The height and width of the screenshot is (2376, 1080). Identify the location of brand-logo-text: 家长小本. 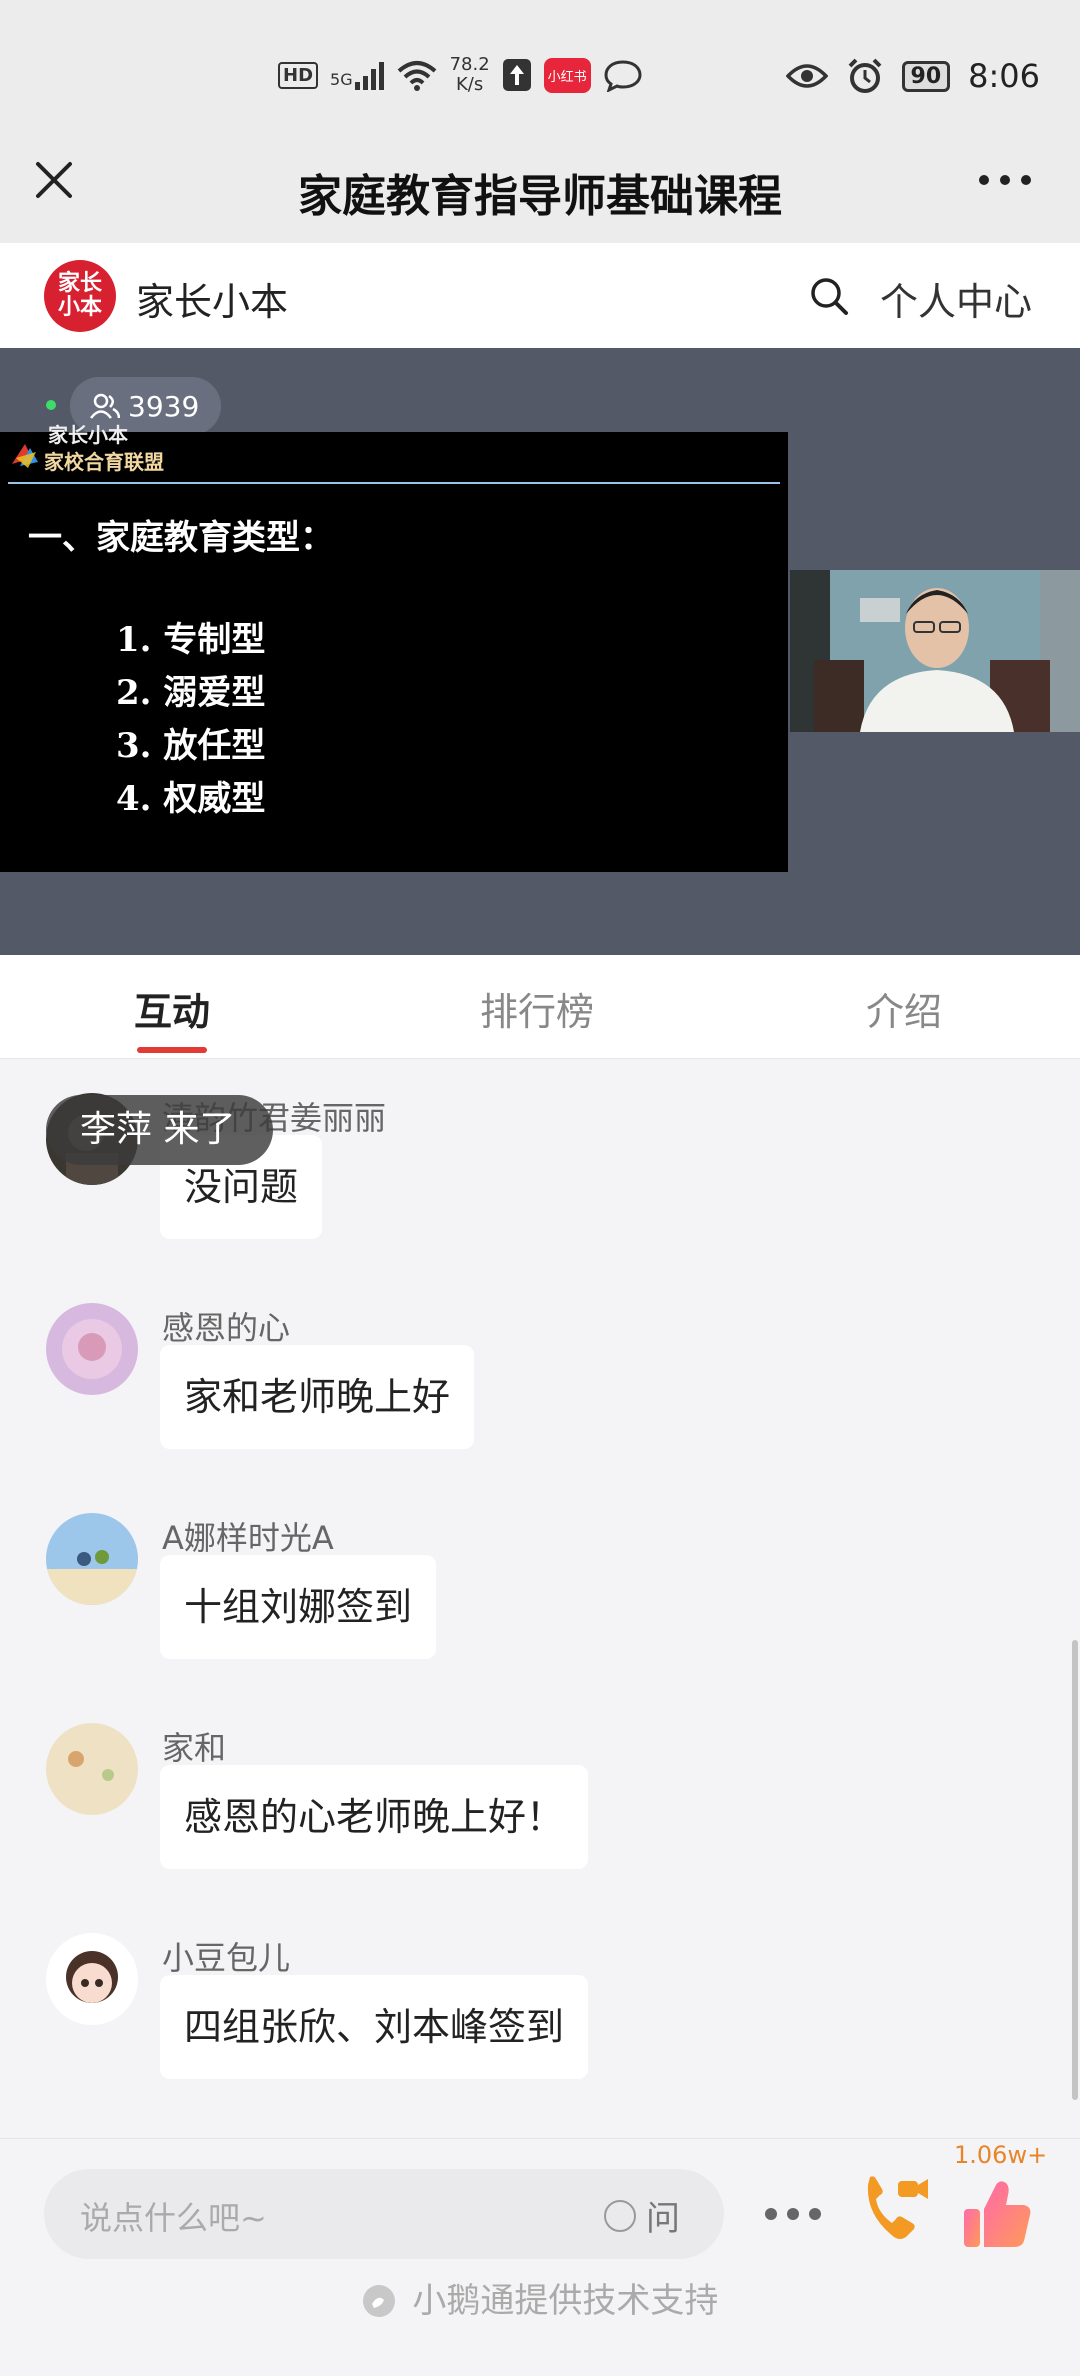
(79, 295).